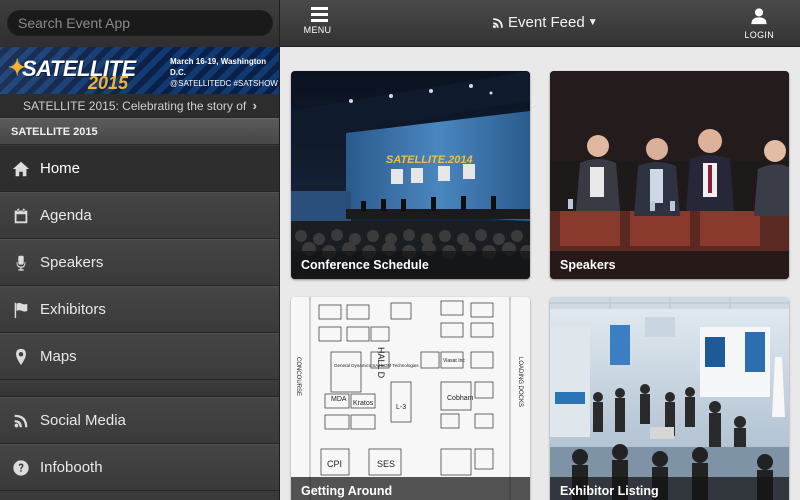 Image resolution: width=800 pixels, height=500 pixels. Describe the element at coordinates (83, 420) in the screenshot. I see `nav-label-social-media: Social Media` at that location.